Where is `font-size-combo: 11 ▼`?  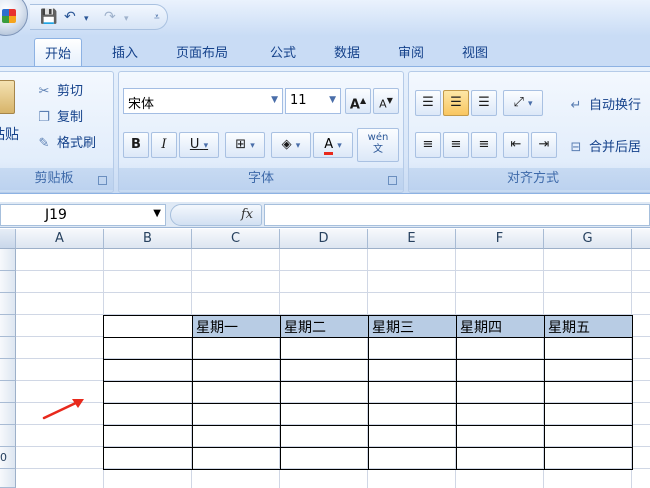 font-size-combo: 11 ▼ is located at coordinates (313, 101).